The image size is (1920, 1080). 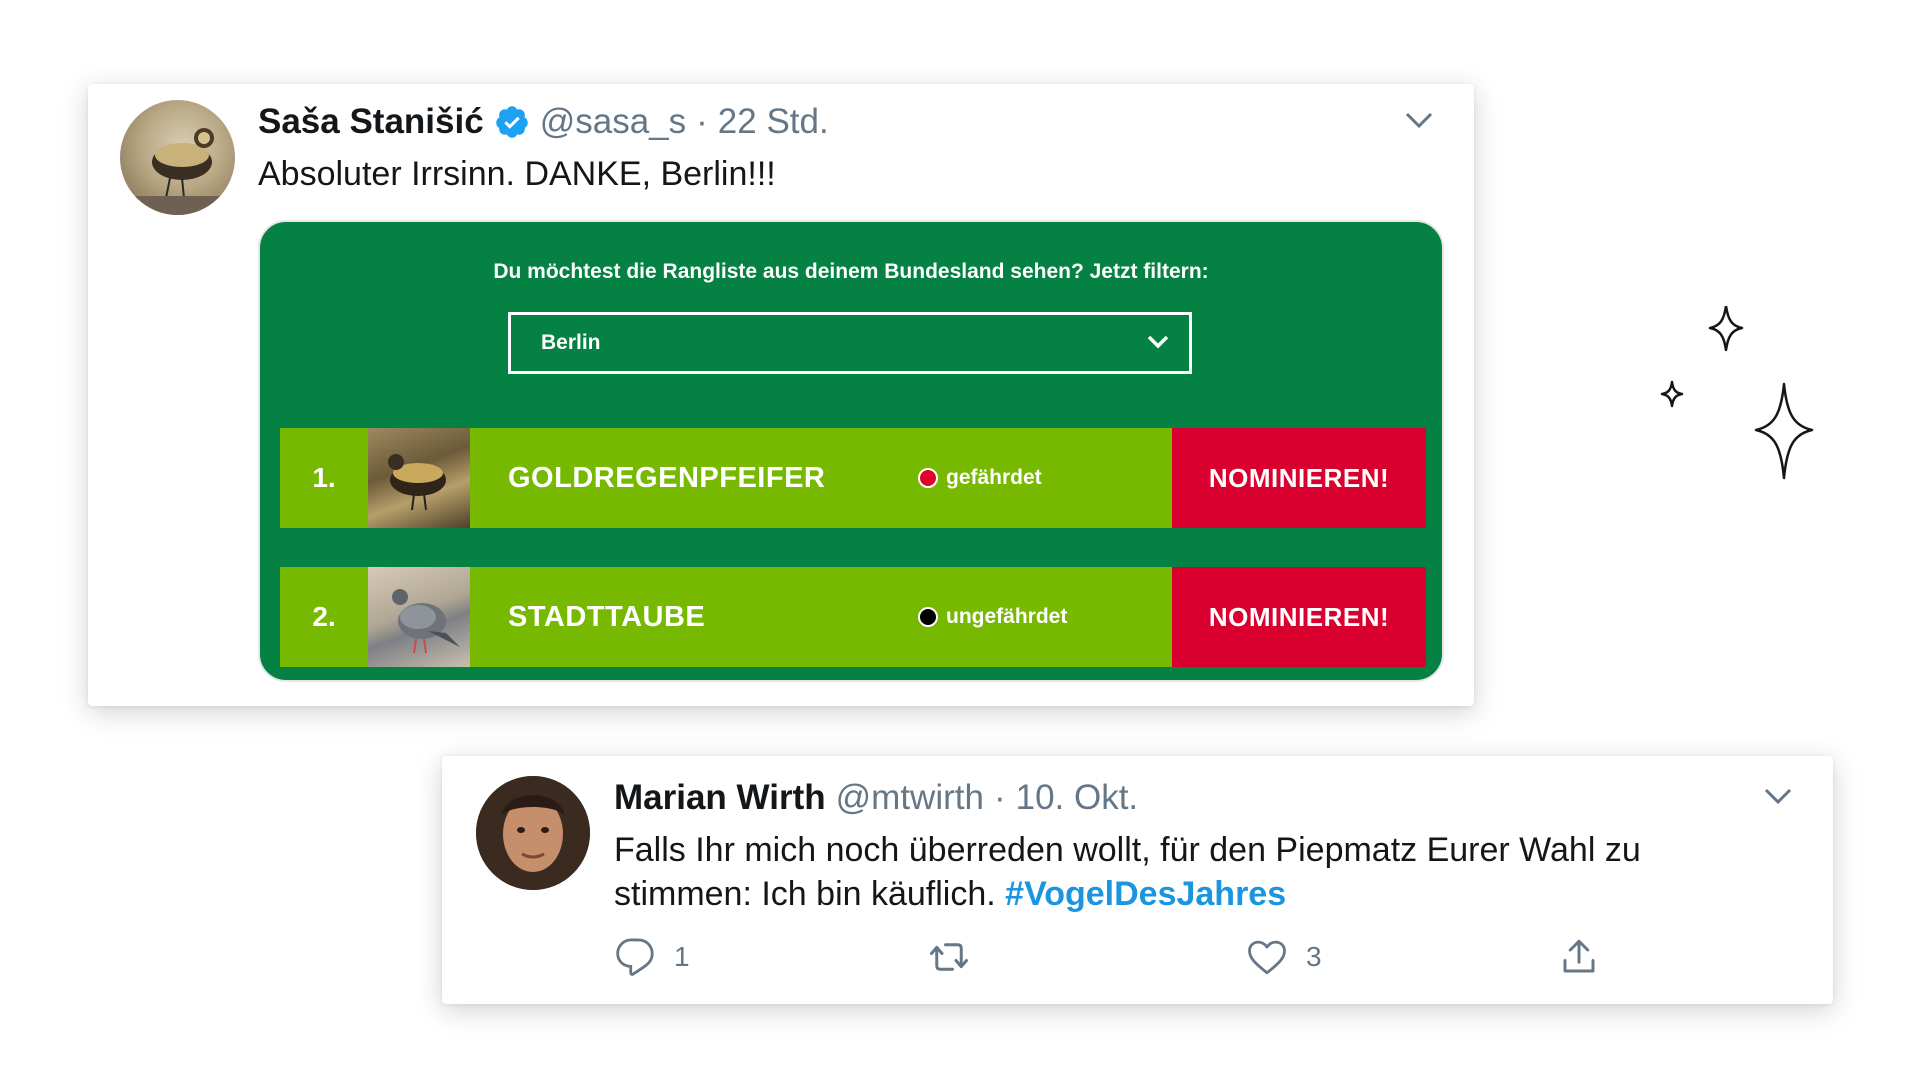 What do you see at coordinates (853, 617) in the screenshot?
I see `ranking-row: 2. STADTTAUBE ungefährdet NOMINIEREN!` at bounding box center [853, 617].